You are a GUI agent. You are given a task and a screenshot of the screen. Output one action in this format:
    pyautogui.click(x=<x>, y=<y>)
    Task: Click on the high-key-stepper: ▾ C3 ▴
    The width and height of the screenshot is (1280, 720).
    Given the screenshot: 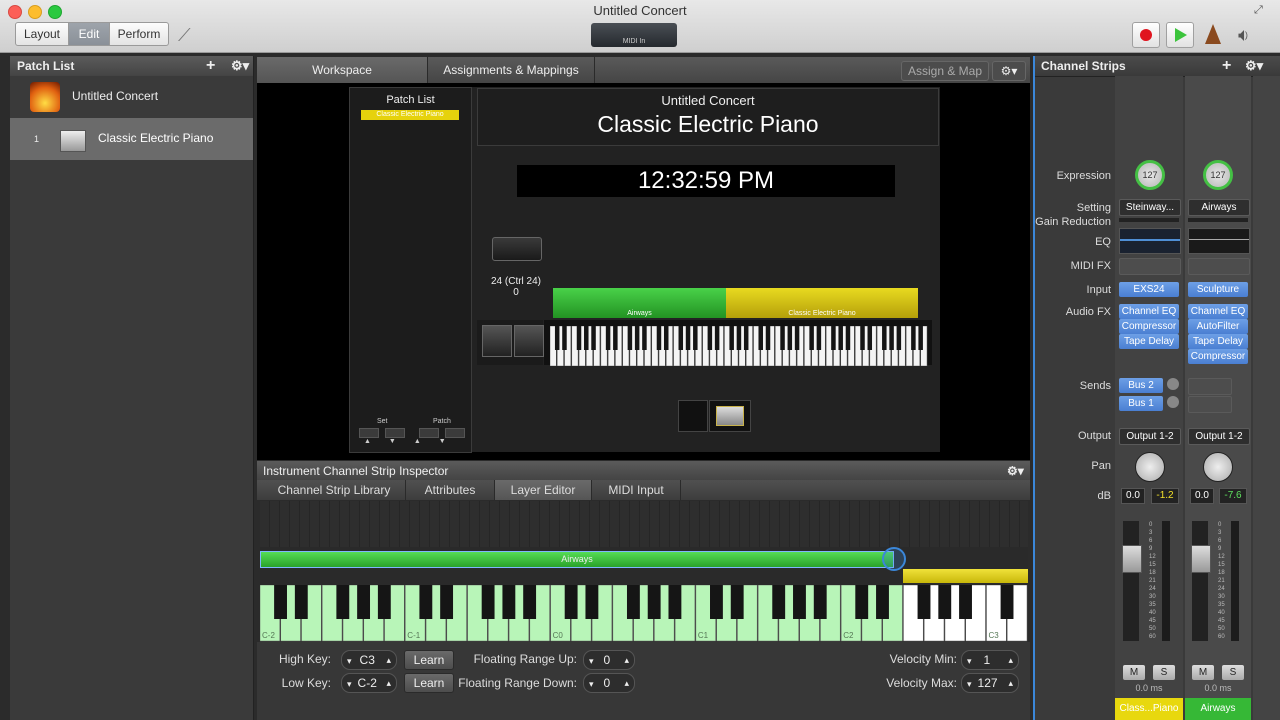 What is the action you would take?
    pyautogui.click(x=369, y=660)
    